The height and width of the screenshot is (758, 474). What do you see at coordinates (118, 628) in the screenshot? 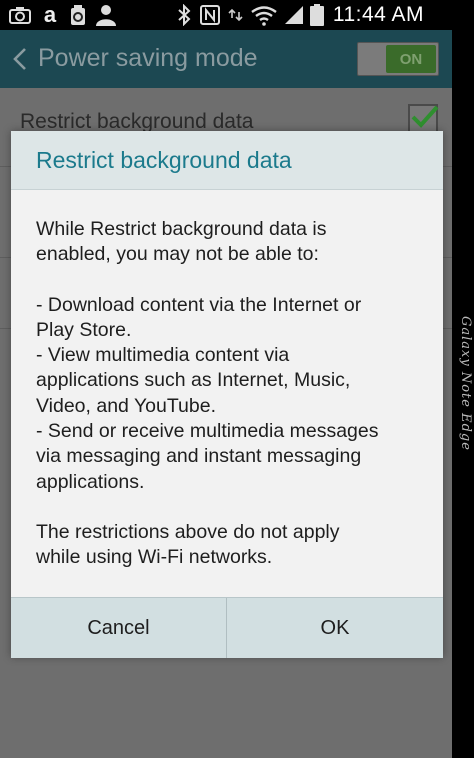
I see `cancel-button: Cancel` at bounding box center [118, 628].